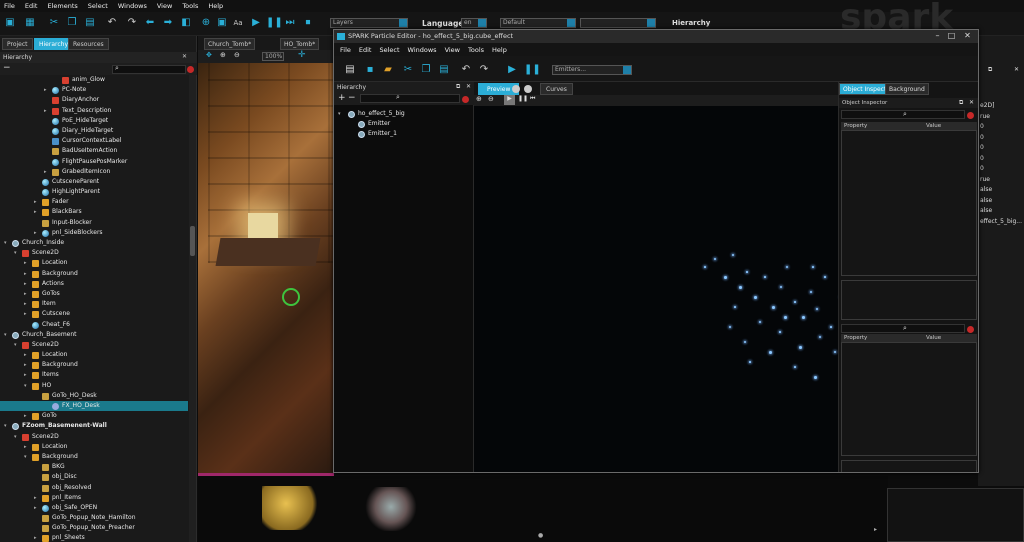 Image resolution: width=1024 pixels, height=542 pixels. What do you see at coordinates (94, 375) in the screenshot?
I see `tree-row: ▸ Items` at bounding box center [94, 375].